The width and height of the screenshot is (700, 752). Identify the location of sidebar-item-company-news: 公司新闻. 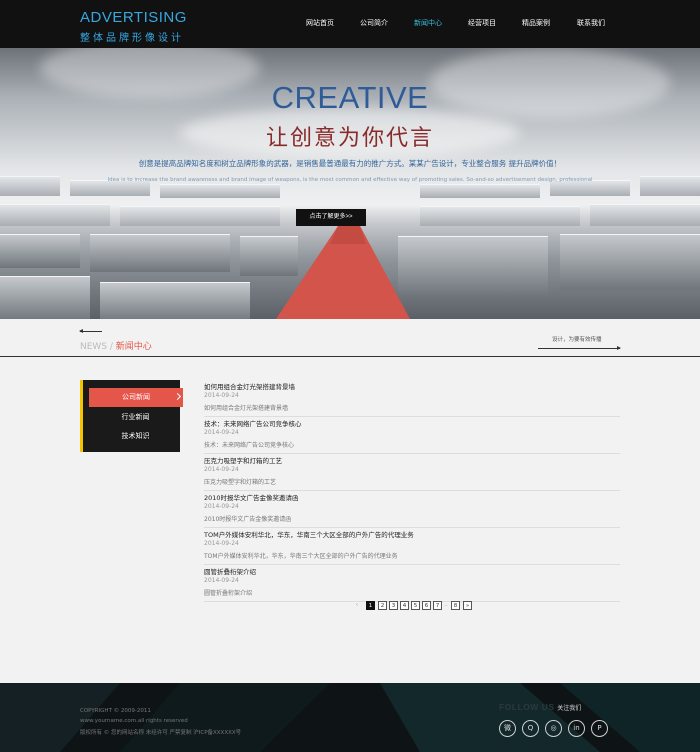
(136, 397).